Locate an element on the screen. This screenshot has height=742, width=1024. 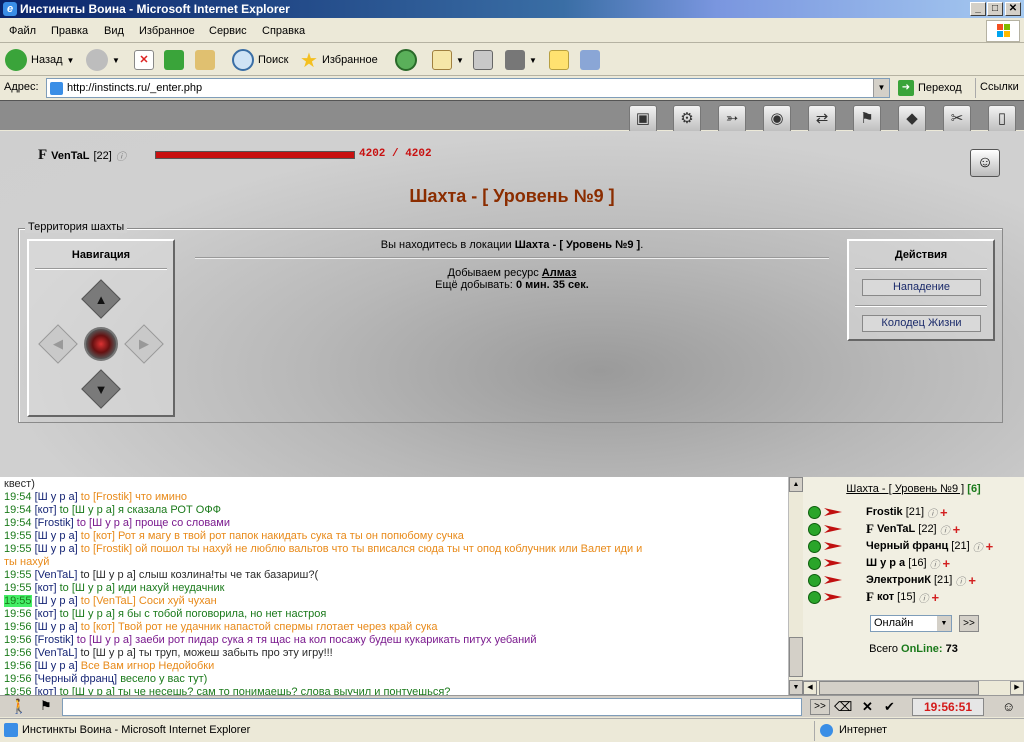
chat-author: [Черный франц] is located at coordinates (76, 679).